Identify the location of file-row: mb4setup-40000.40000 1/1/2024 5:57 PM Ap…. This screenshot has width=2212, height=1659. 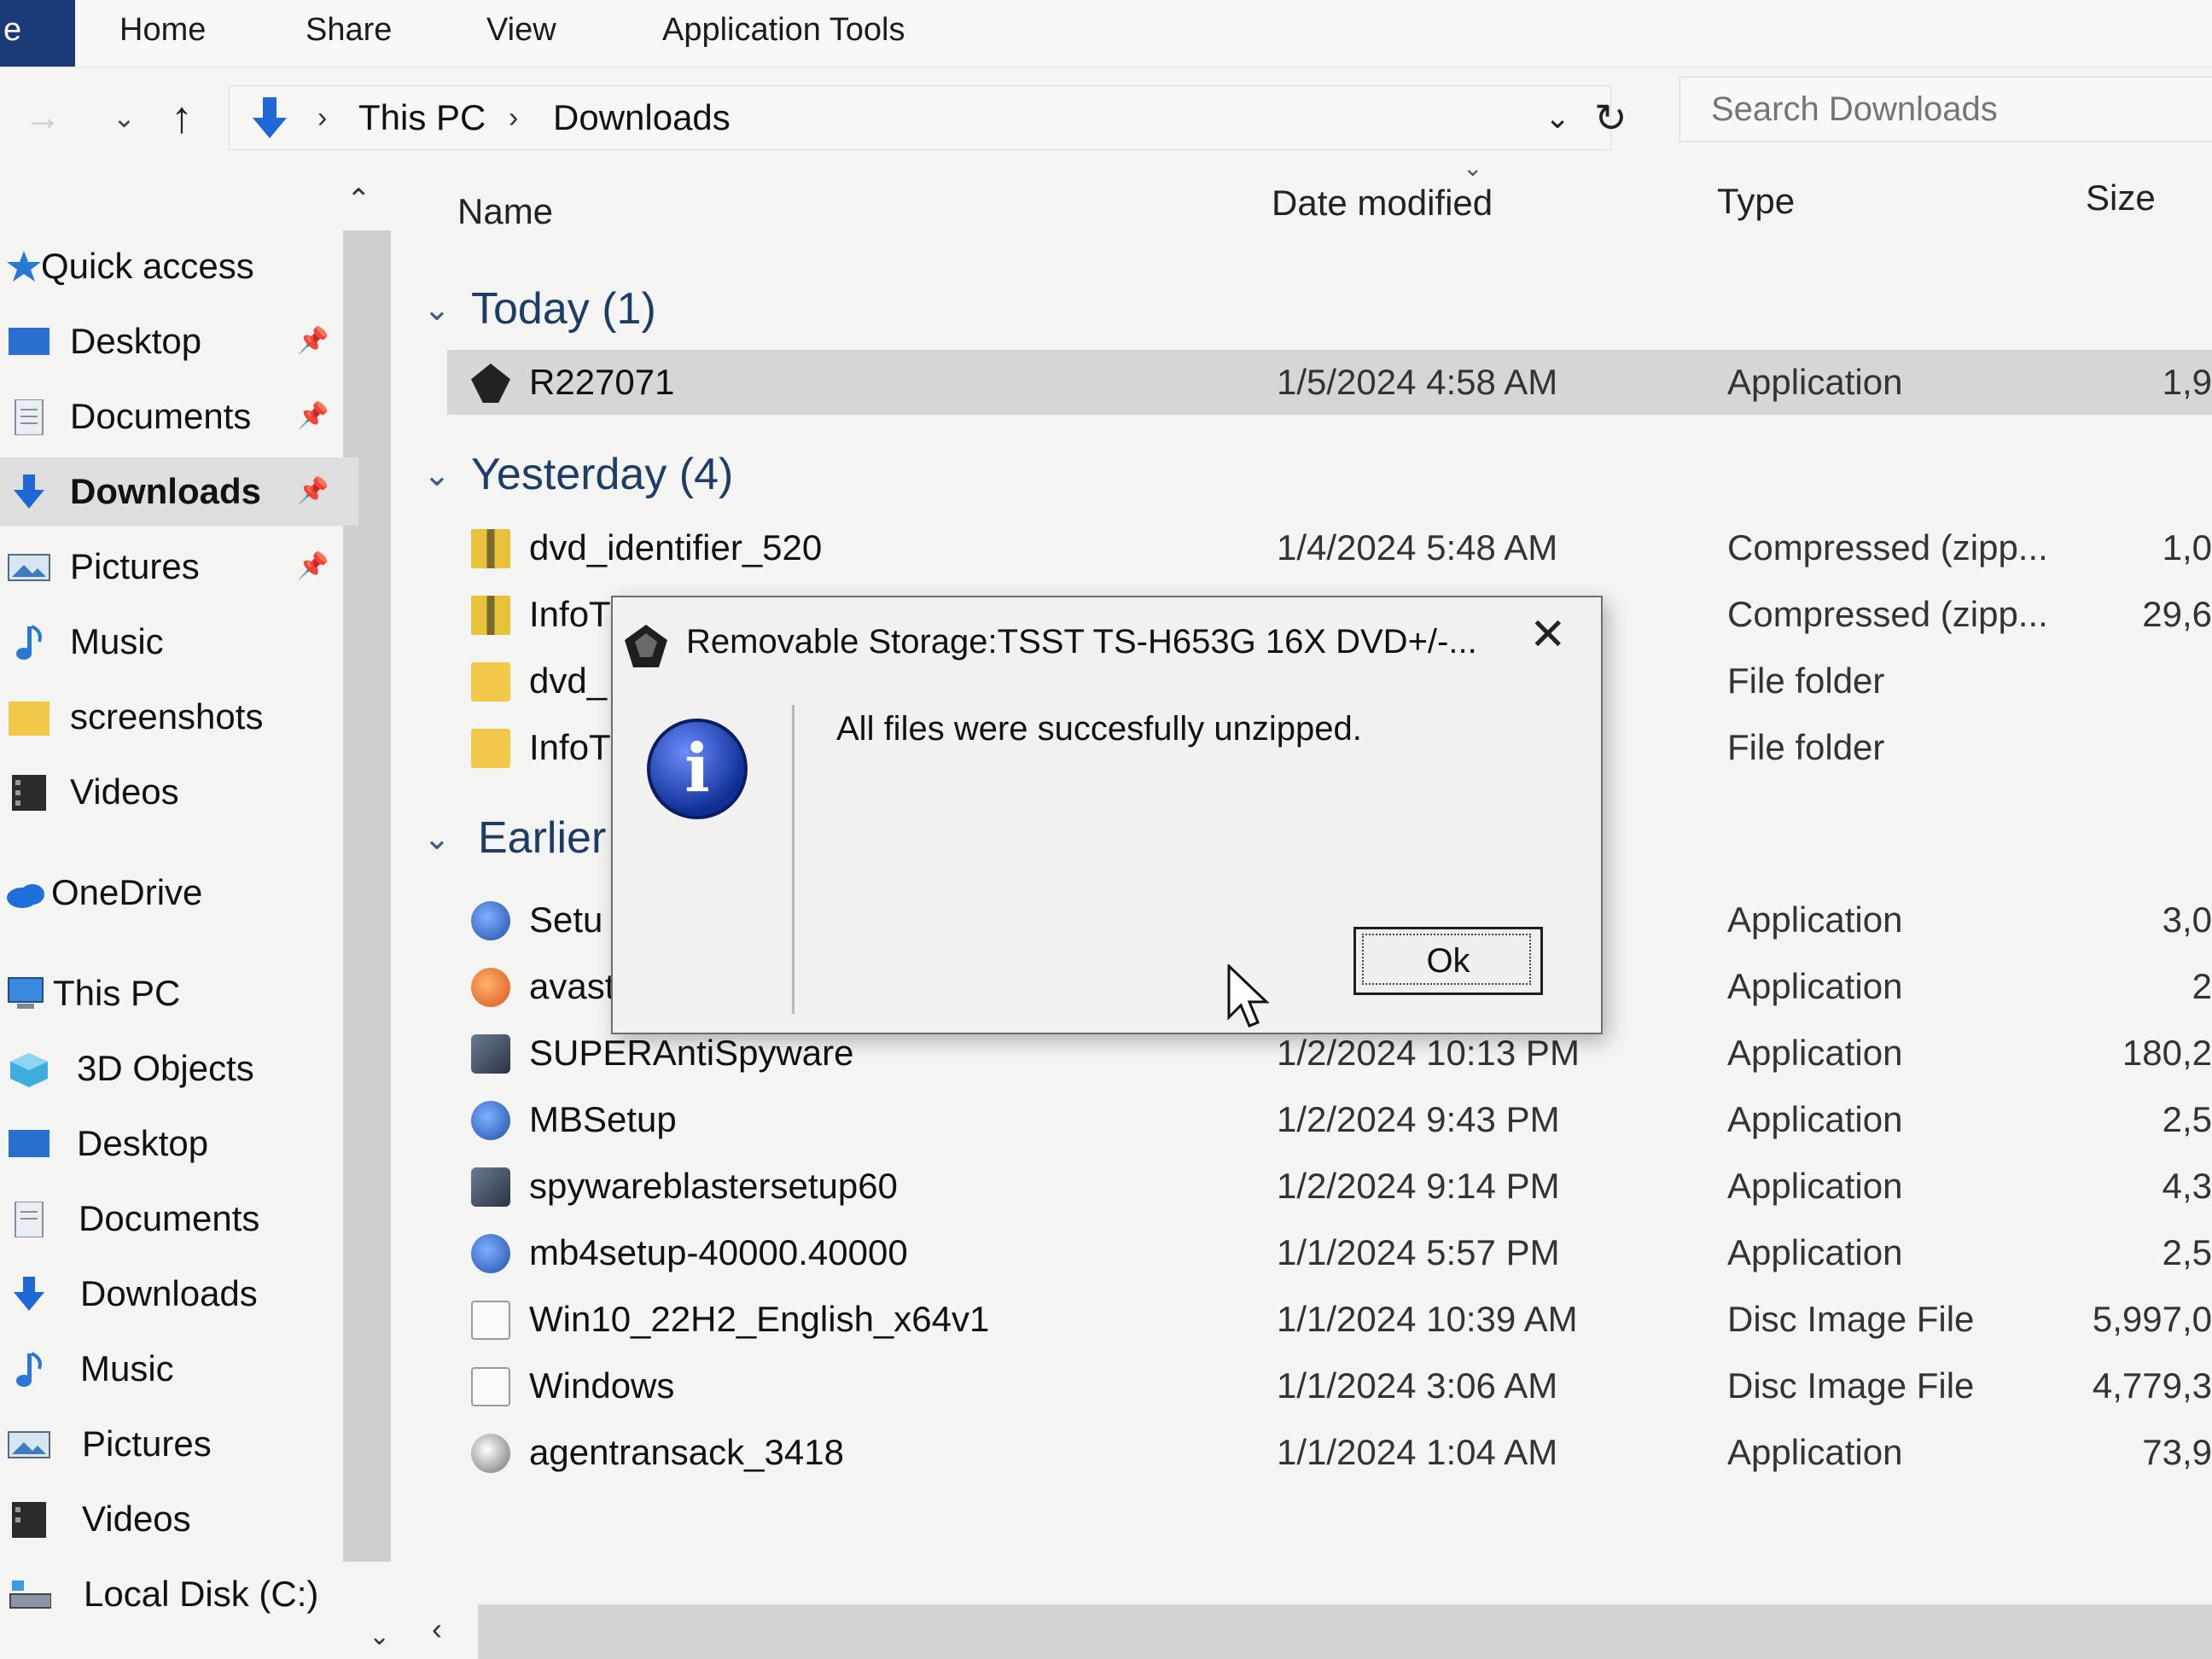
(1329, 1252).